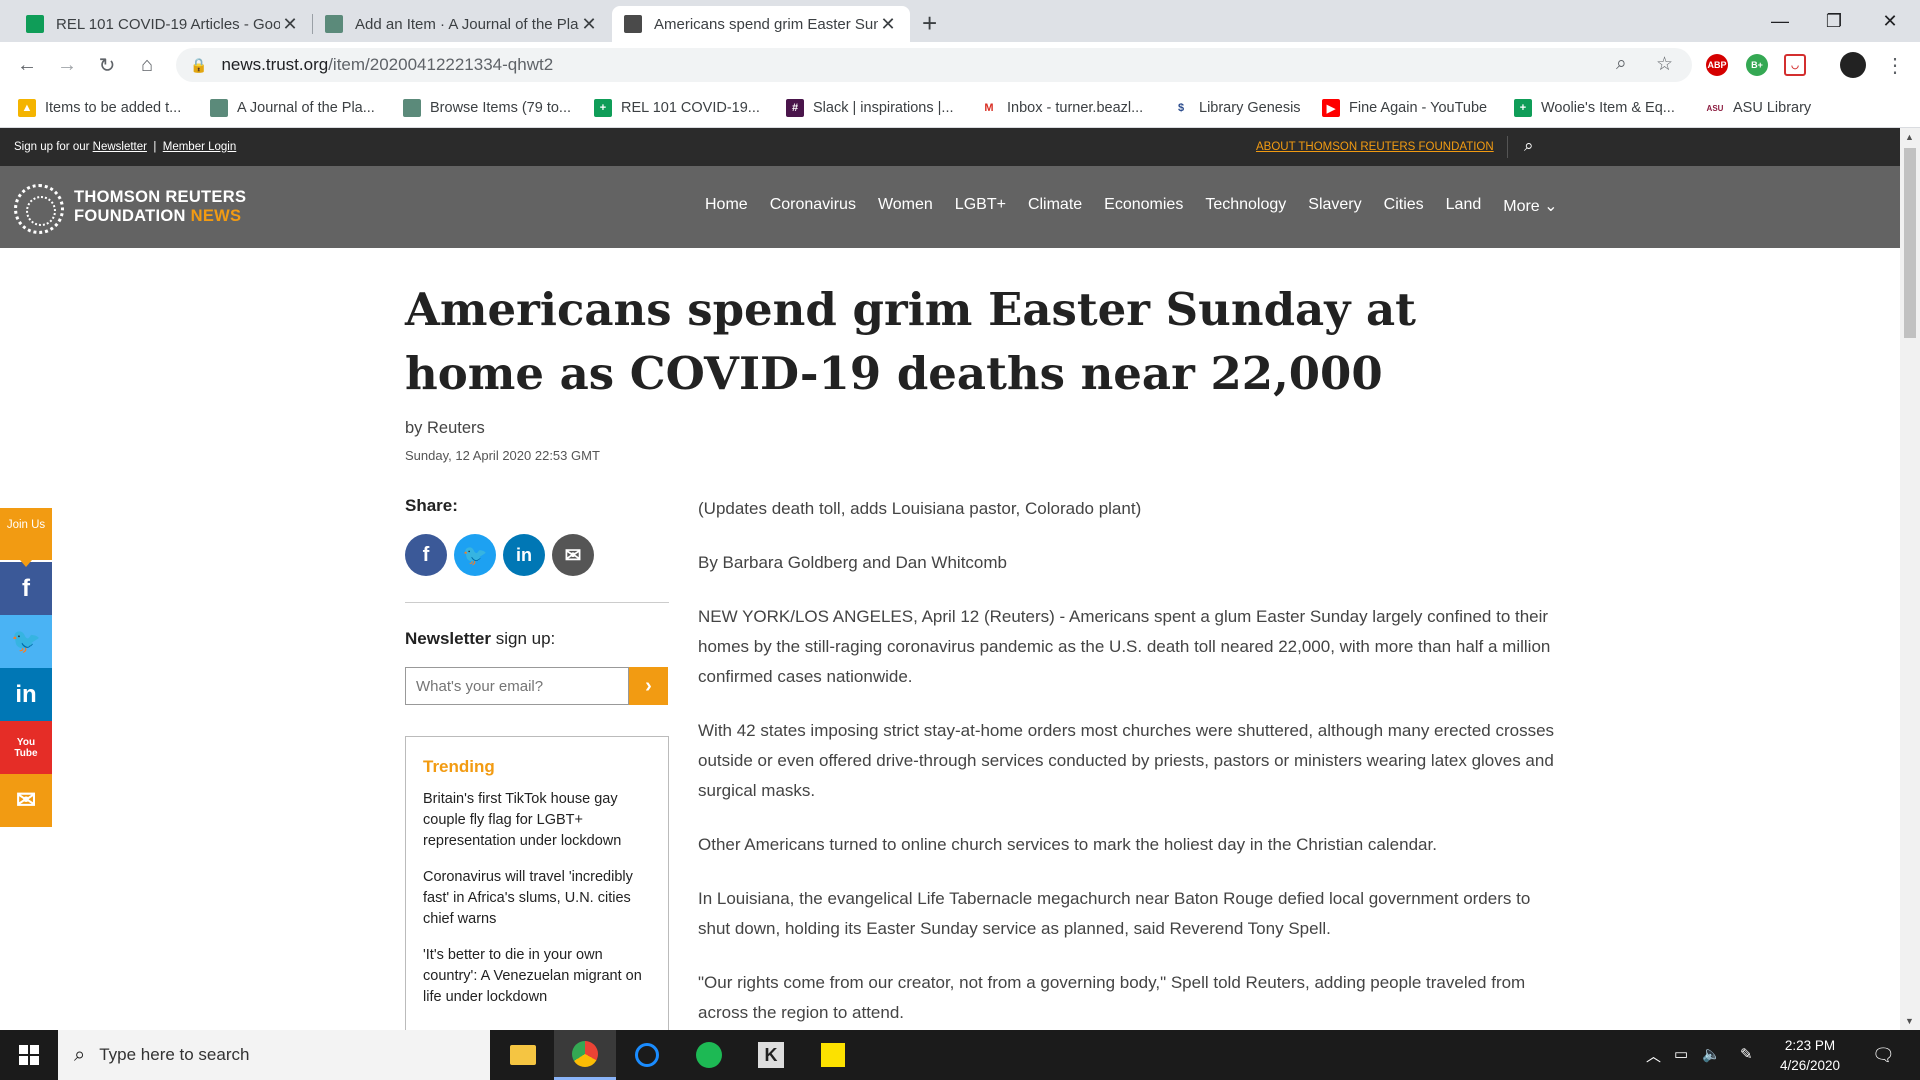 Image resolution: width=1920 pixels, height=1080 pixels. I want to click on nav-home: Home, so click(726, 206).